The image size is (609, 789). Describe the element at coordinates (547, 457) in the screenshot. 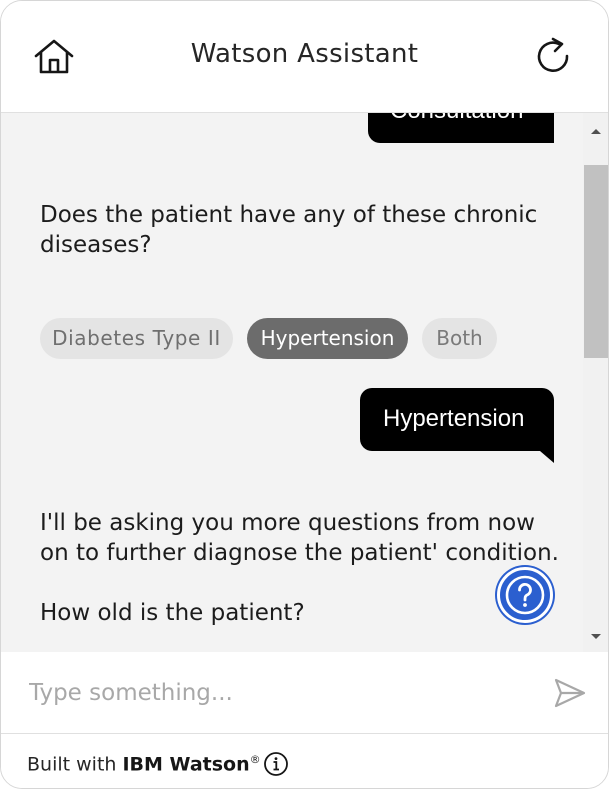

I see `bubble-tail` at that location.